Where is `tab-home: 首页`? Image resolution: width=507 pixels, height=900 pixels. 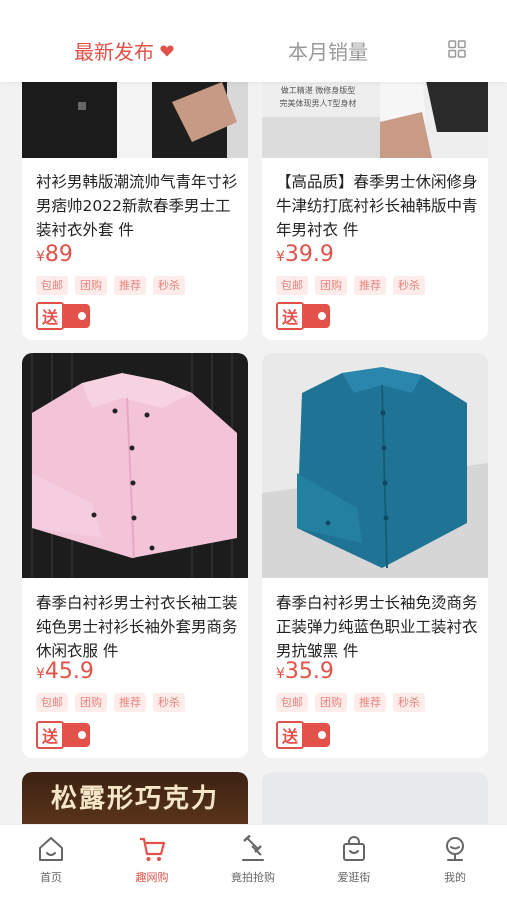 tab-home: 首页 is located at coordinates (51, 860).